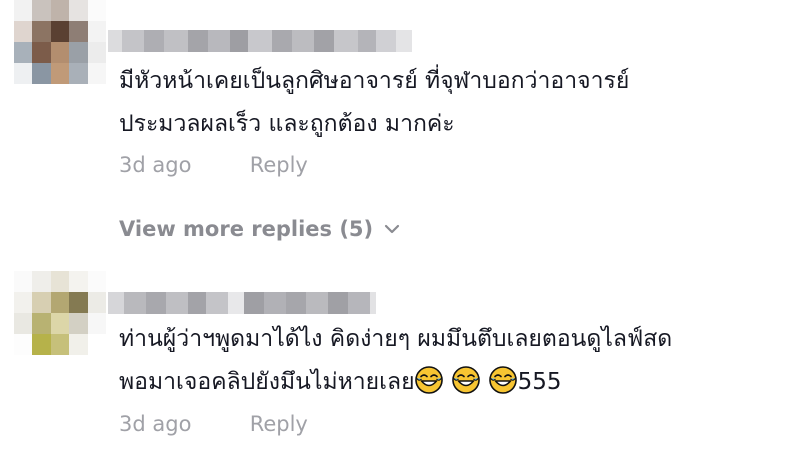 The height and width of the screenshot is (457, 800). I want to click on comment-text-line: ประมวลผลเร็ว และถูกต้อง มากค่ะ, so click(287, 124).